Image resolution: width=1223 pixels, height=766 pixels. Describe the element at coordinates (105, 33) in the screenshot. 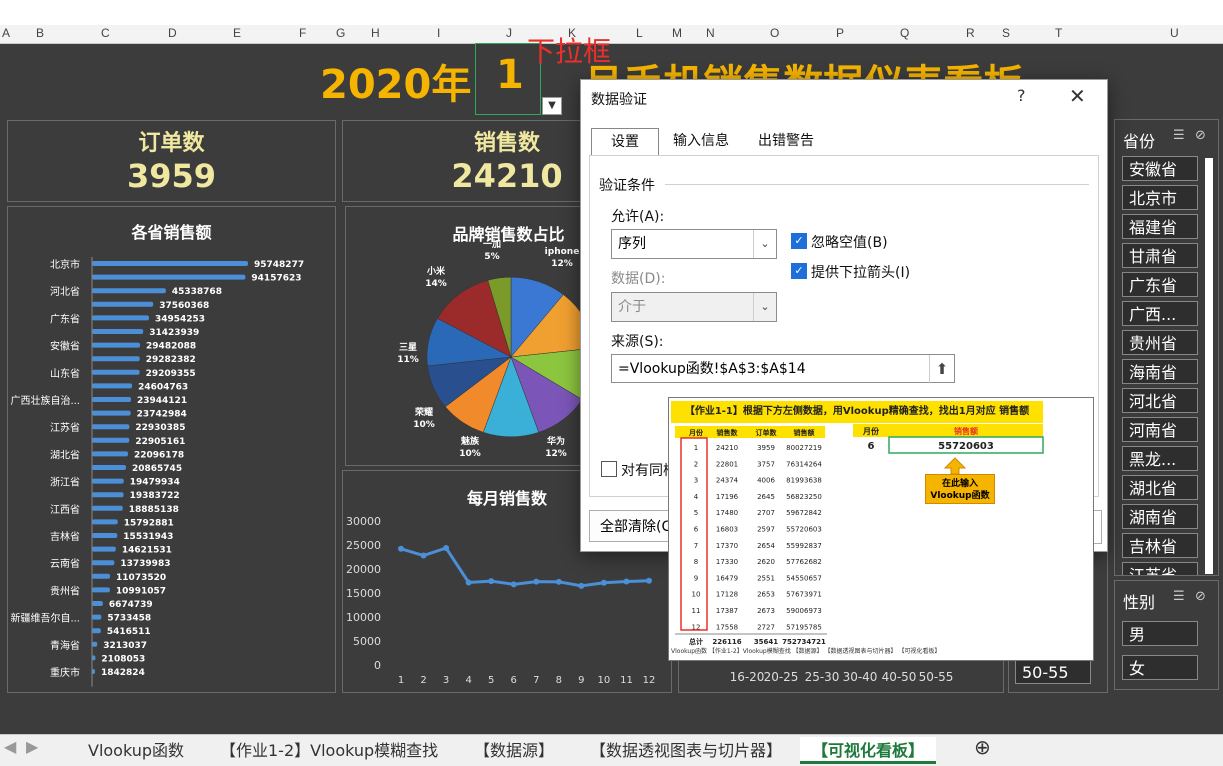

I see `column-header-c: C` at that location.